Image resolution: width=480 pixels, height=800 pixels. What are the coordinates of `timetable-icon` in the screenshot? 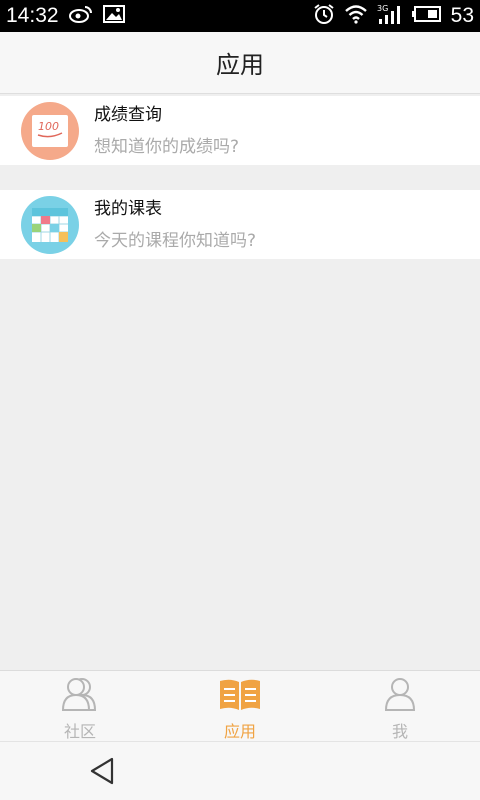 It's located at (50, 225).